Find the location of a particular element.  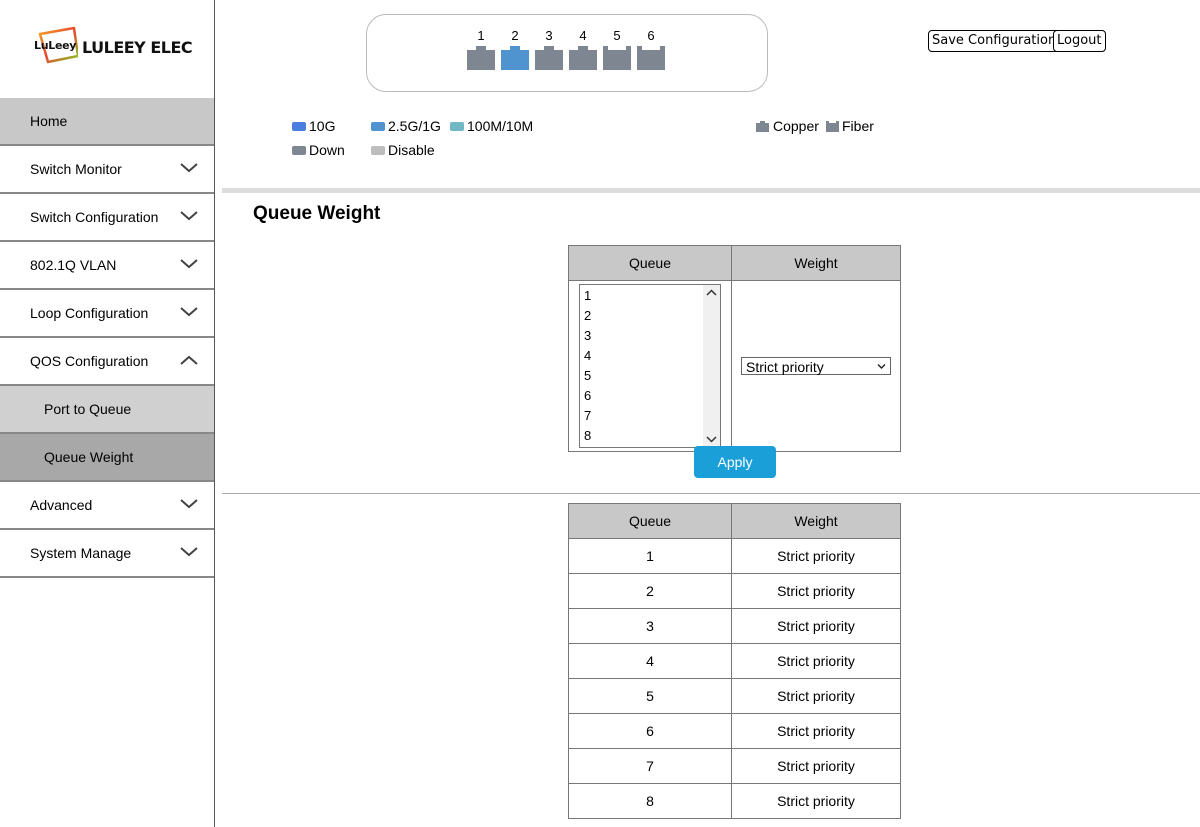

sidebar-item-port-to-queue: Port to Queue is located at coordinates (107, 410).